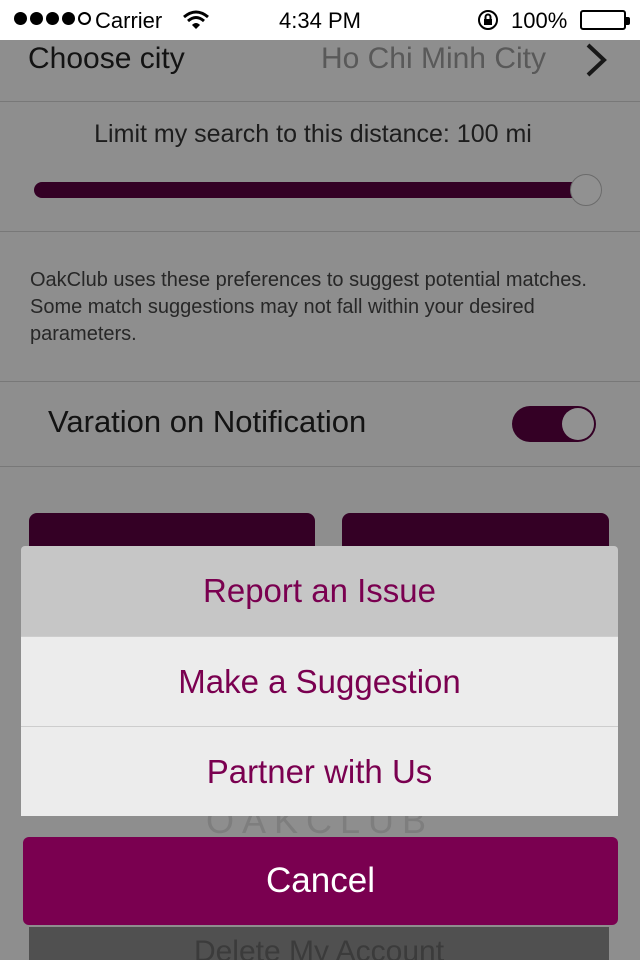  I want to click on rotation-lock-icon, so click(488, 23).